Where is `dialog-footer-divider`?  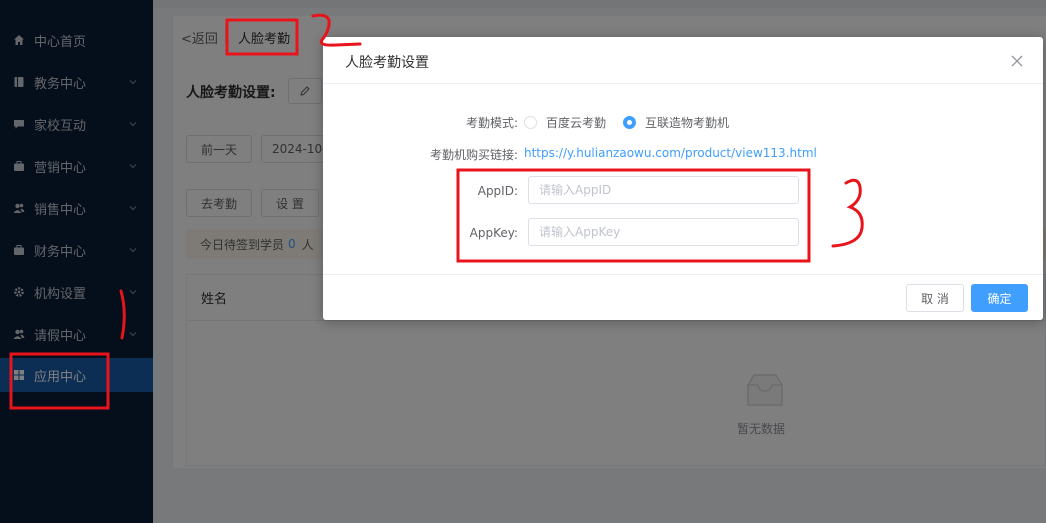 dialog-footer-divider is located at coordinates (683, 274).